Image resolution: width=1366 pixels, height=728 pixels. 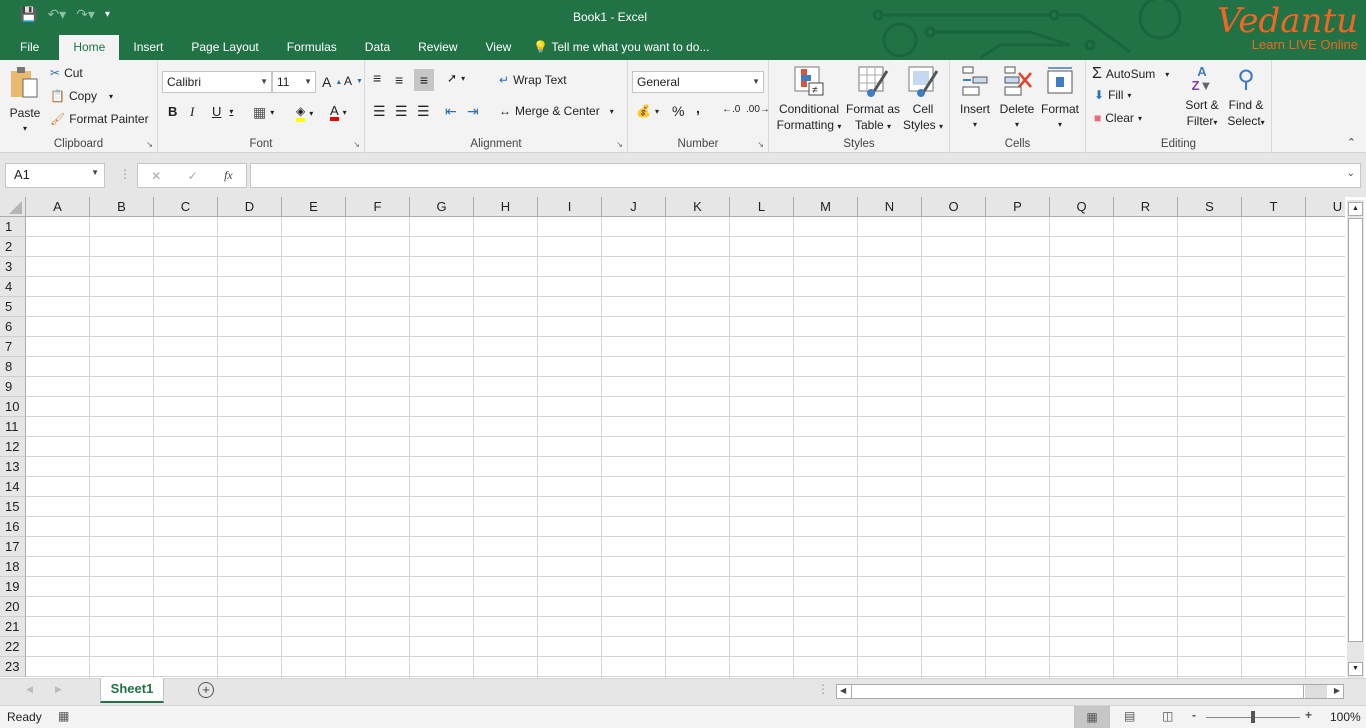 What do you see at coordinates (99, 119) in the screenshot?
I see `format-painter-button: 🖌 Format Painter` at bounding box center [99, 119].